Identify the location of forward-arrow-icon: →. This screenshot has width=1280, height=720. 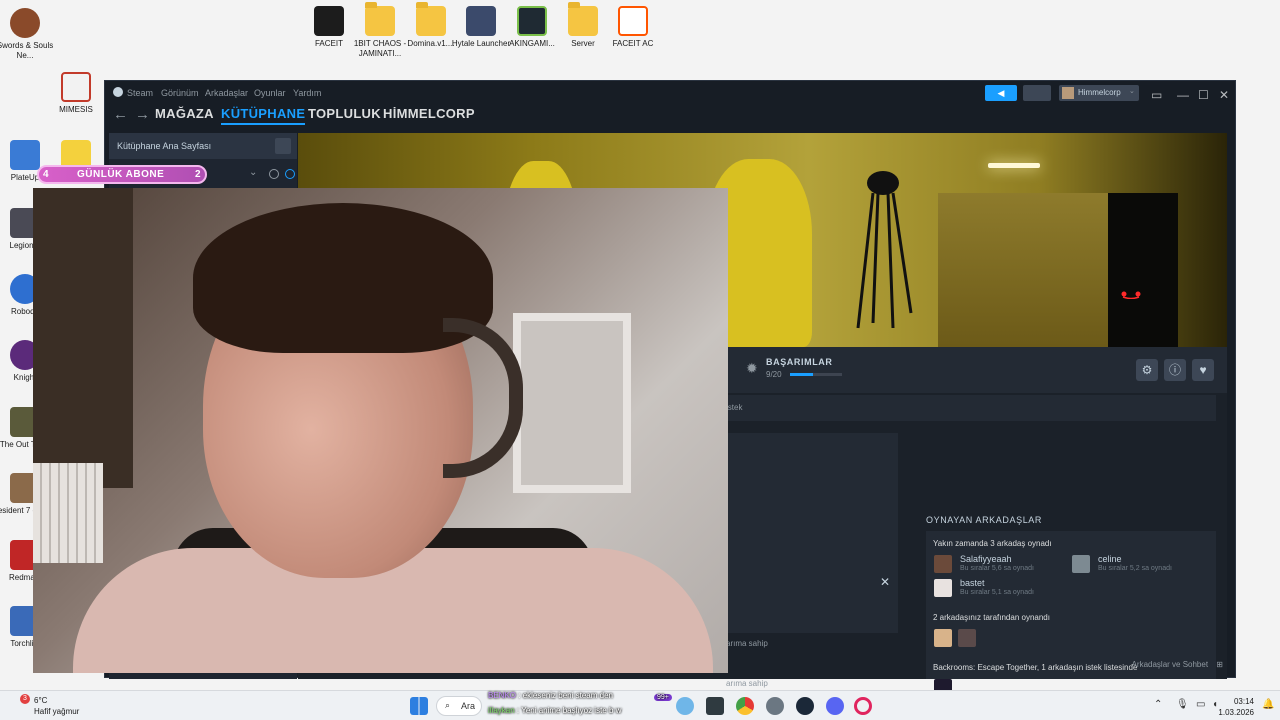
(142, 114).